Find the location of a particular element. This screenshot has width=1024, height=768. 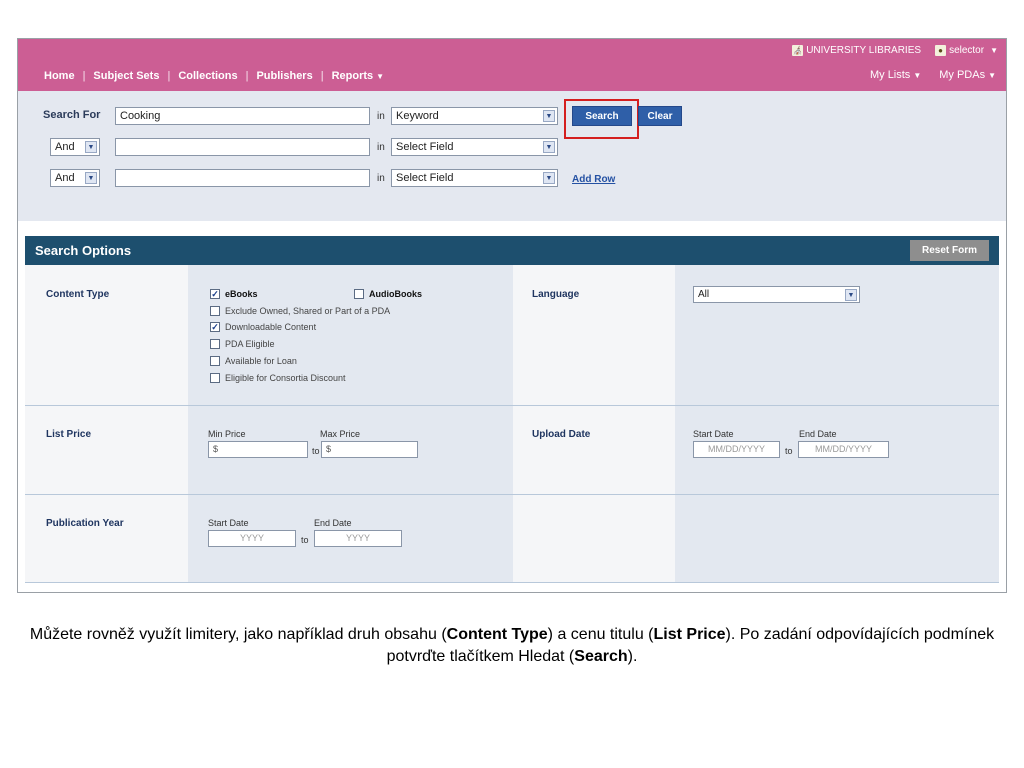

value-column-right is located at coordinates (837, 424).